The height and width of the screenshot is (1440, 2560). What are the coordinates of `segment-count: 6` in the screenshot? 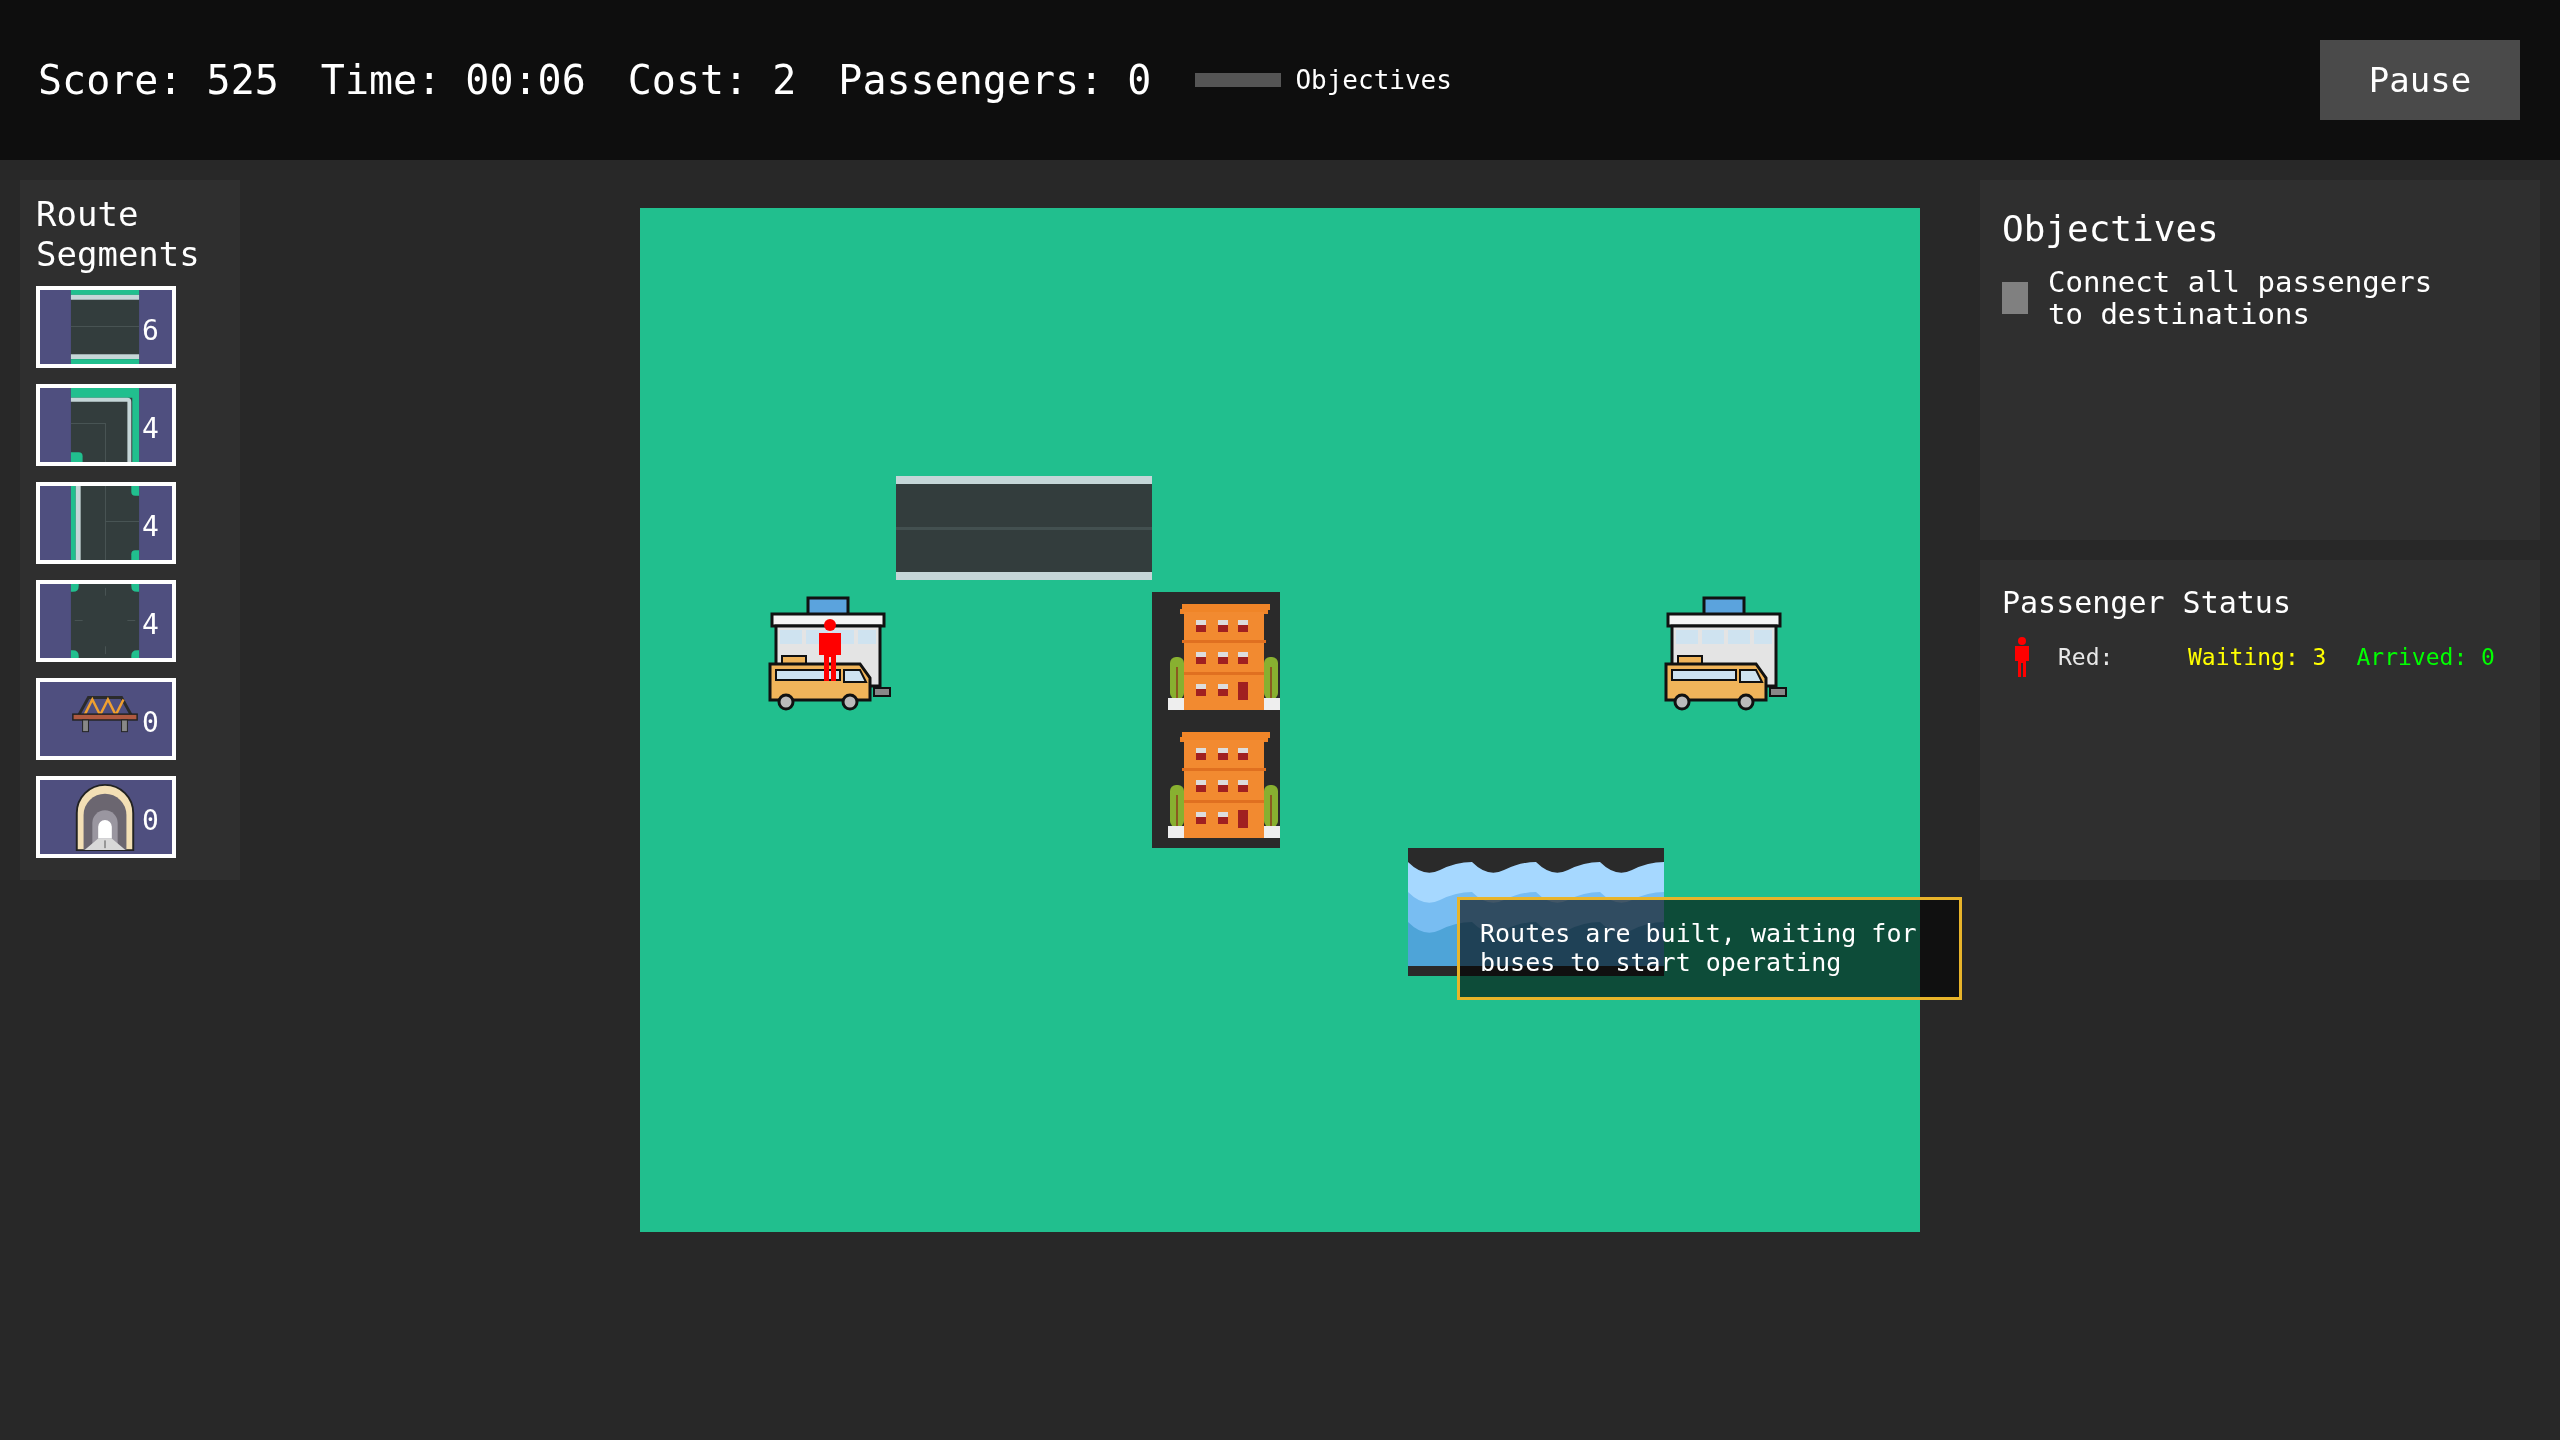 It's located at (150, 331).